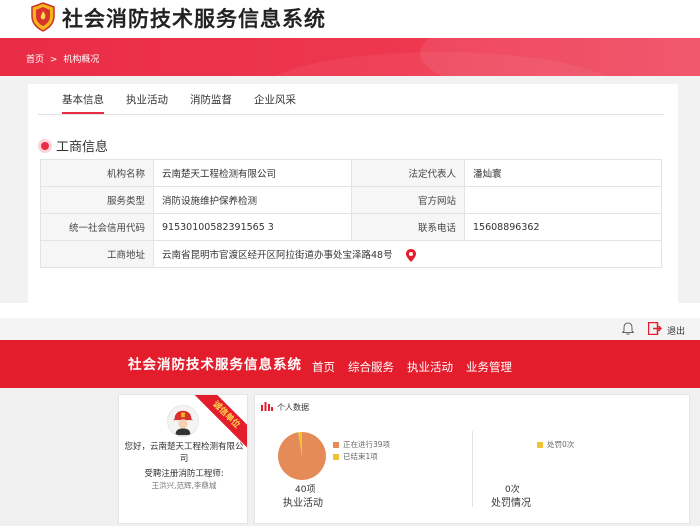 The height and width of the screenshot is (526, 700). Describe the element at coordinates (82, 147) in the screenshot. I see `section-title: 工商信息` at that location.